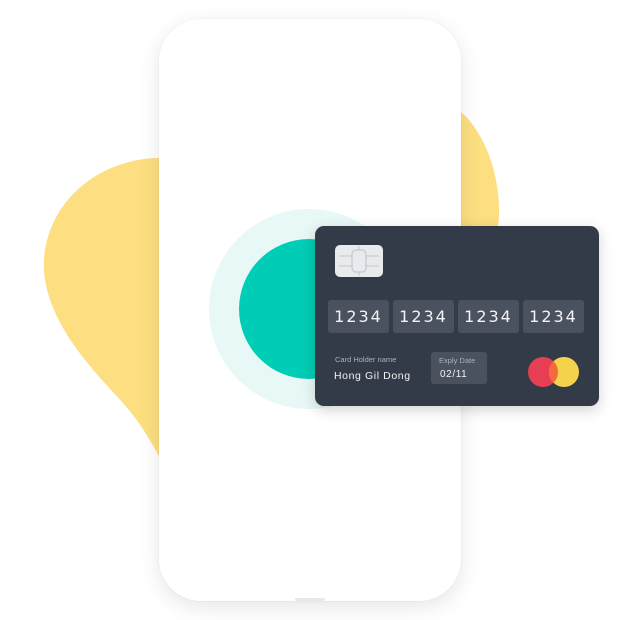  Describe the element at coordinates (553, 316) in the screenshot. I see `card-number-group-4: 1234` at that location.